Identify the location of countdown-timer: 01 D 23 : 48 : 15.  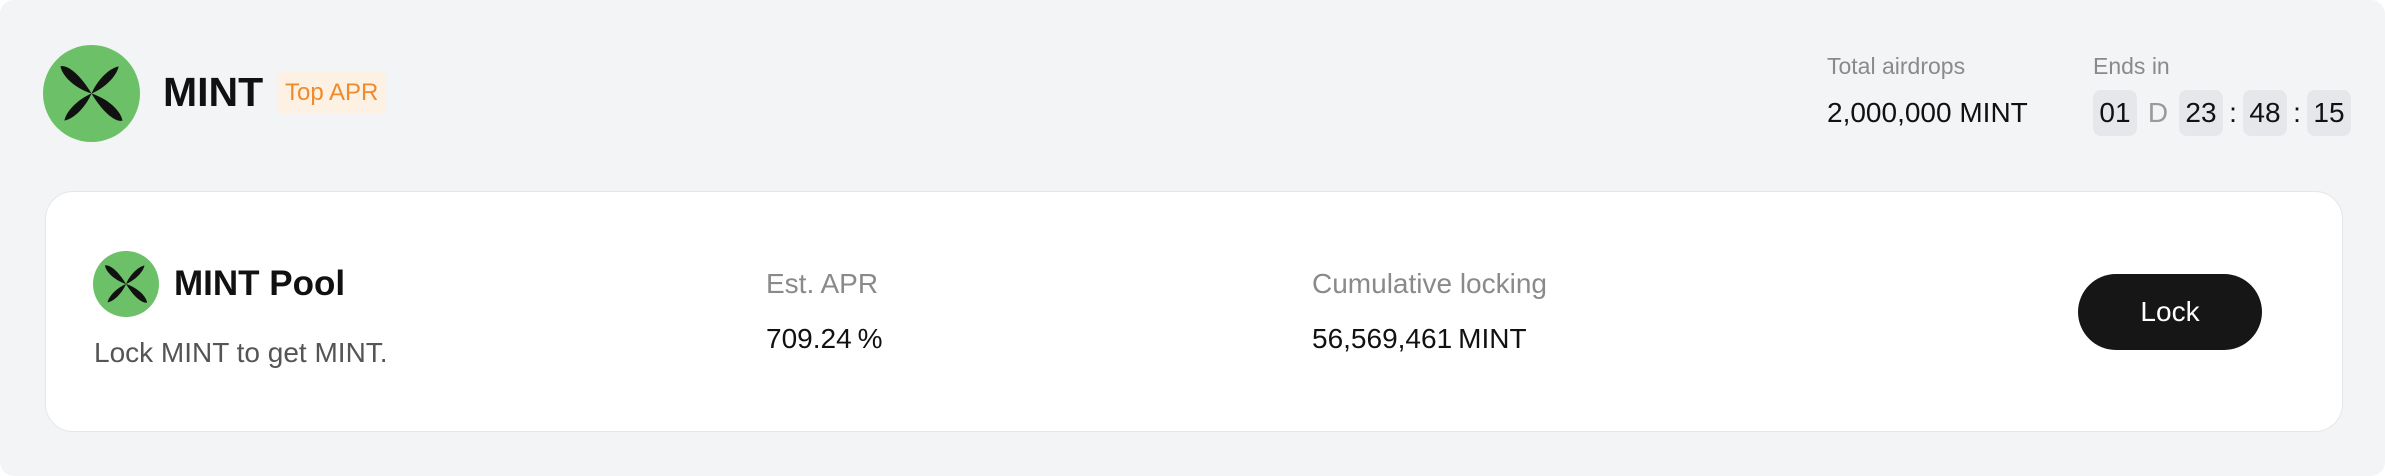
(2222, 113).